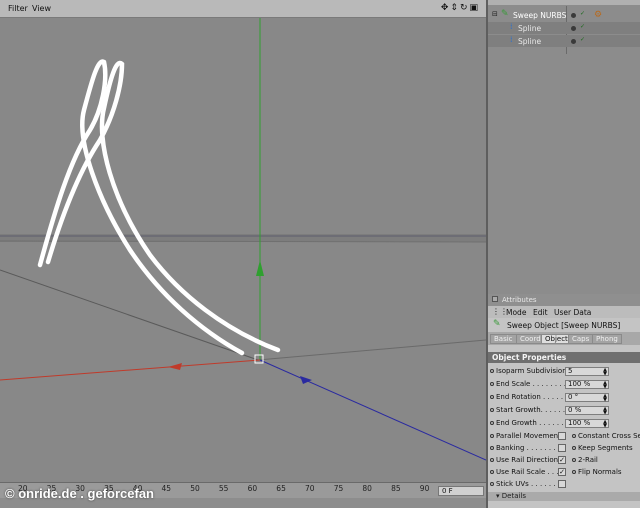 Image resolution: width=640 pixels, height=508 pixels. I want to click on prop-stick-uvs: Stick UVs . . . . . ., so click(523, 485).